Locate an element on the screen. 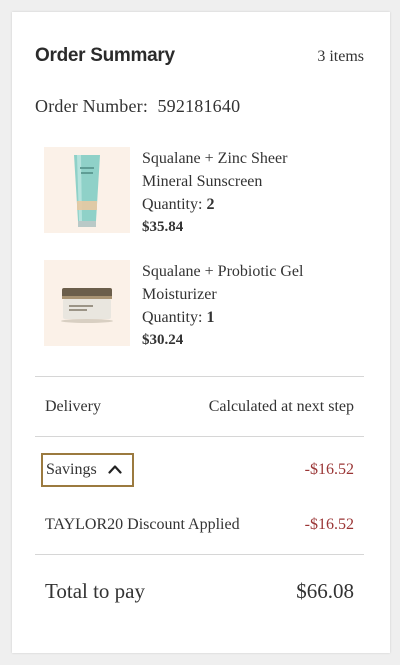 The height and width of the screenshot is (665, 400). savings-toggle-button: Savings is located at coordinates (87, 470).